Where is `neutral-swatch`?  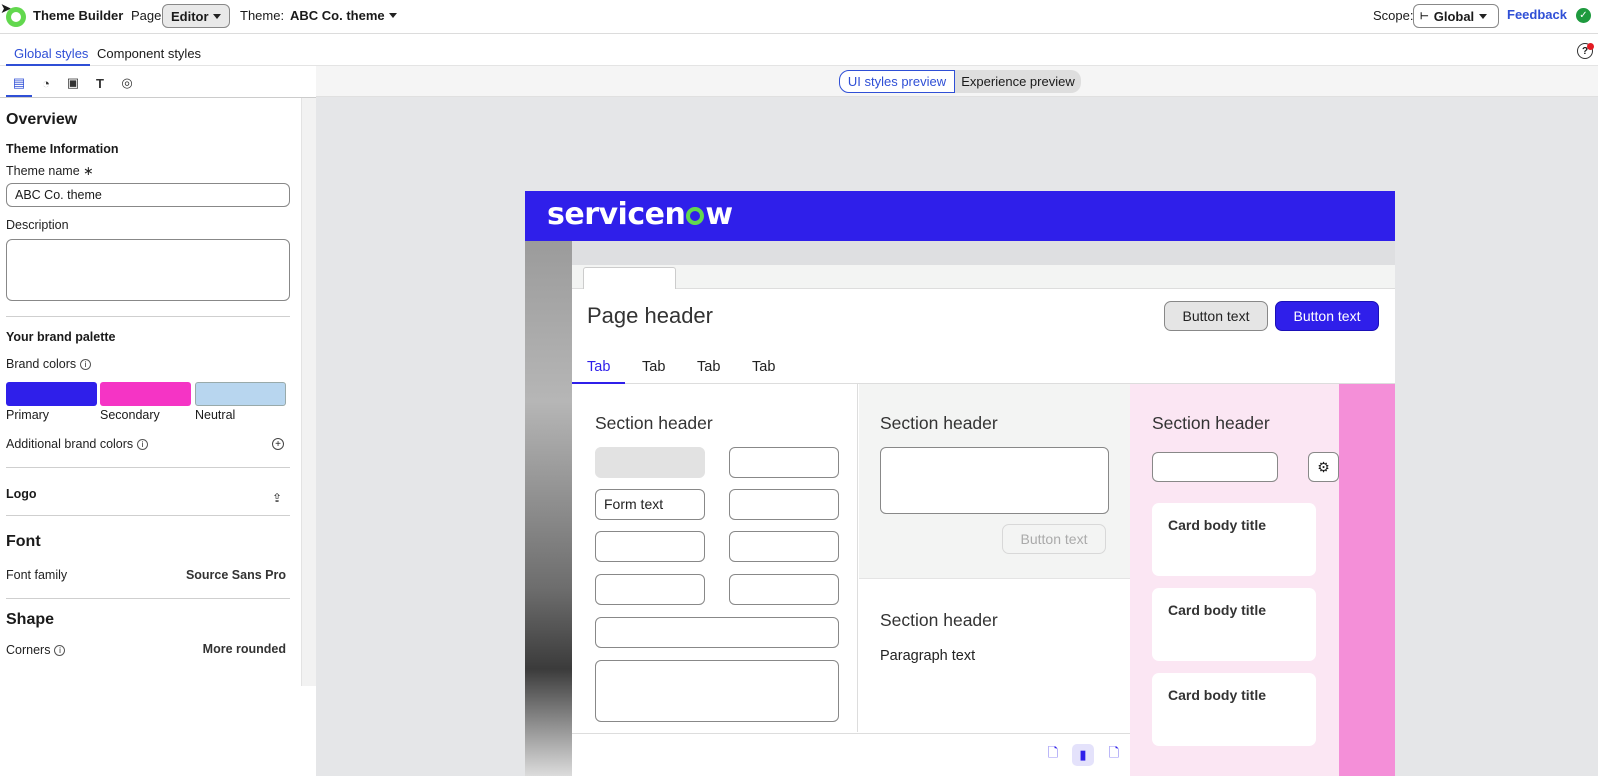
neutral-swatch is located at coordinates (240, 394).